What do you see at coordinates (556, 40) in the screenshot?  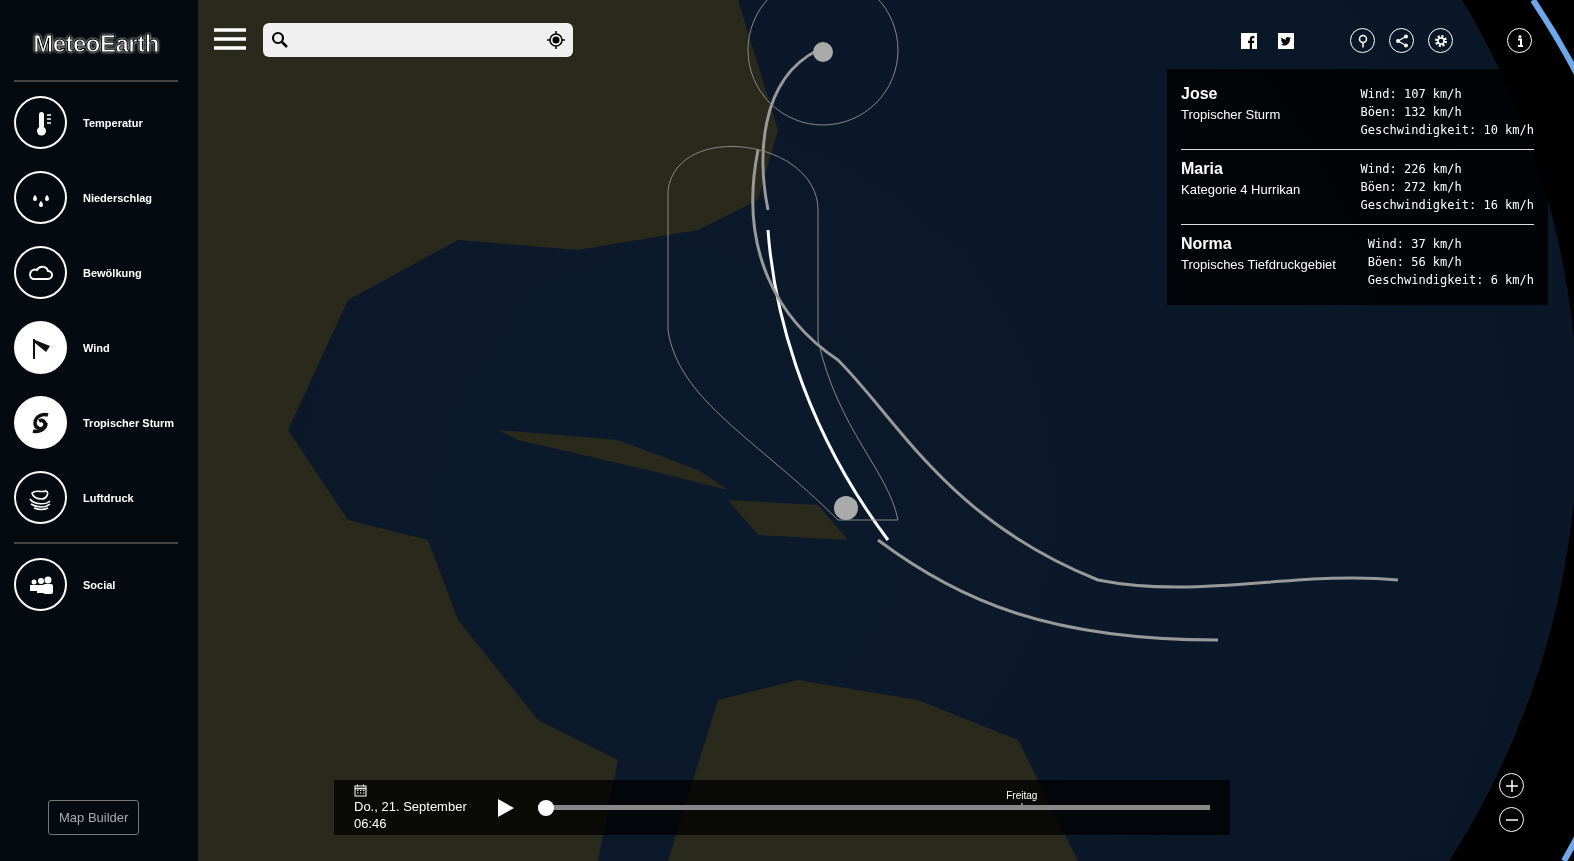 I see `locate-icon` at bounding box center [556, 40].